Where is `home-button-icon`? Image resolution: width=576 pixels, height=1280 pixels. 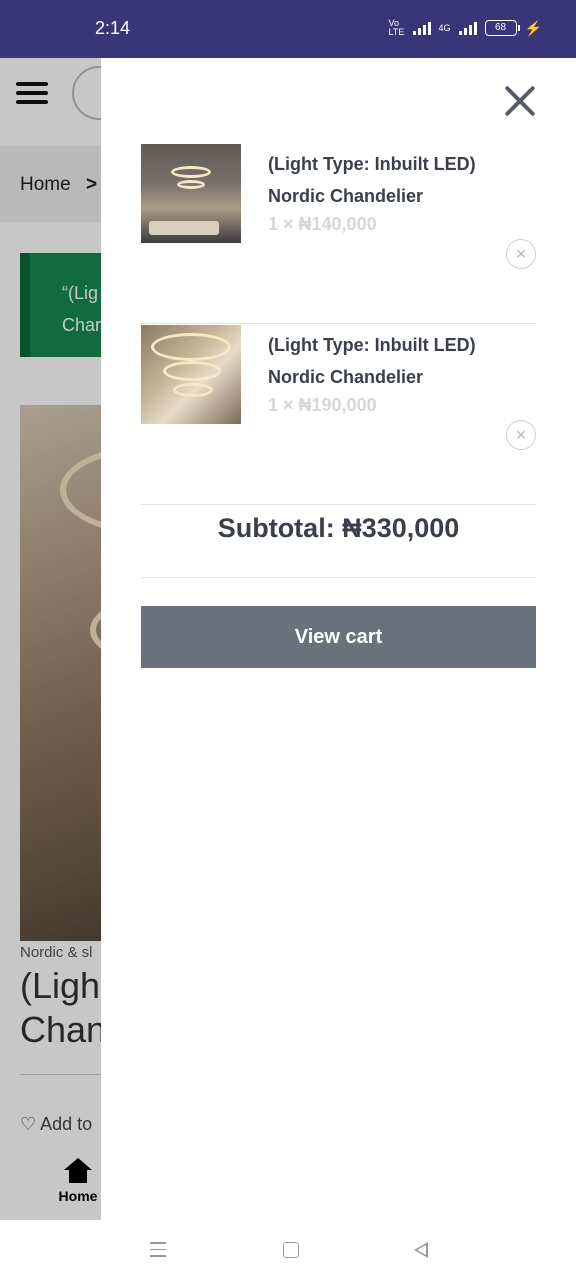 home-button-icon is located at coordinates (291, 1250).